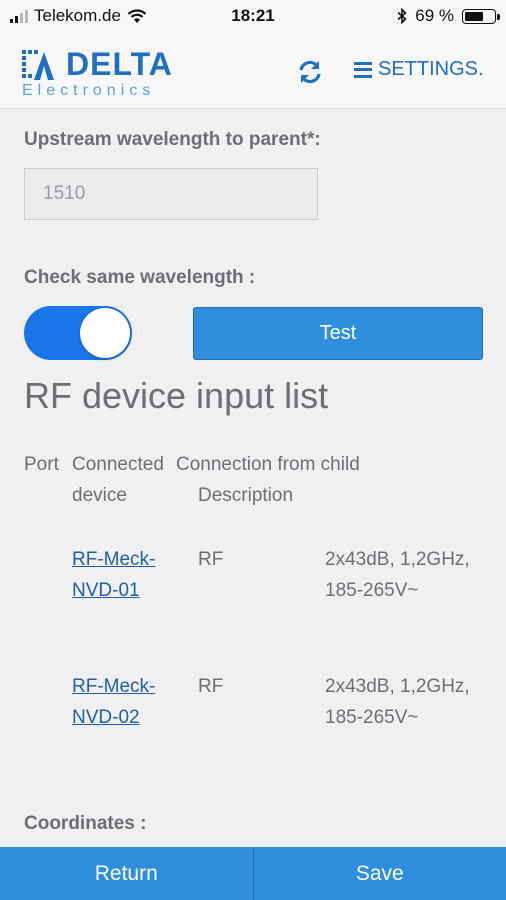 The image size is (506, 900). What do you see at coordinates (89, 90) in the screenshot?
I see `logo-subtitle: Electronics` at bounding box center [89, 90].